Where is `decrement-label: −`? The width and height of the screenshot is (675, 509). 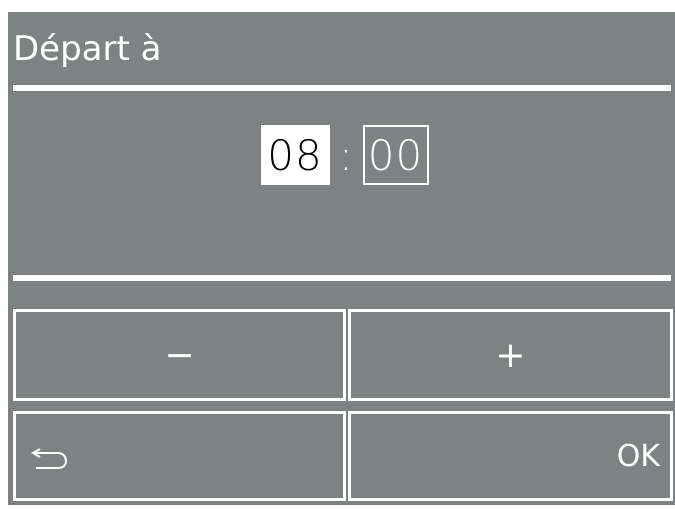
decrement-label: − is located at coordinates (179, 355).